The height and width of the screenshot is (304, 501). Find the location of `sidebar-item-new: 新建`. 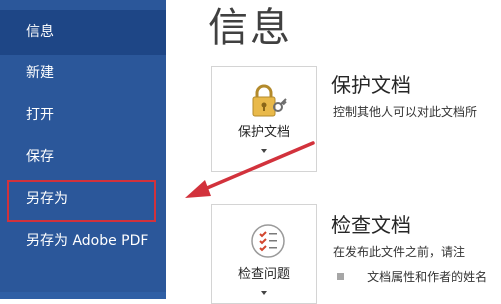

sidebar-item-new: 新建 is located at coordinates (83, 75).